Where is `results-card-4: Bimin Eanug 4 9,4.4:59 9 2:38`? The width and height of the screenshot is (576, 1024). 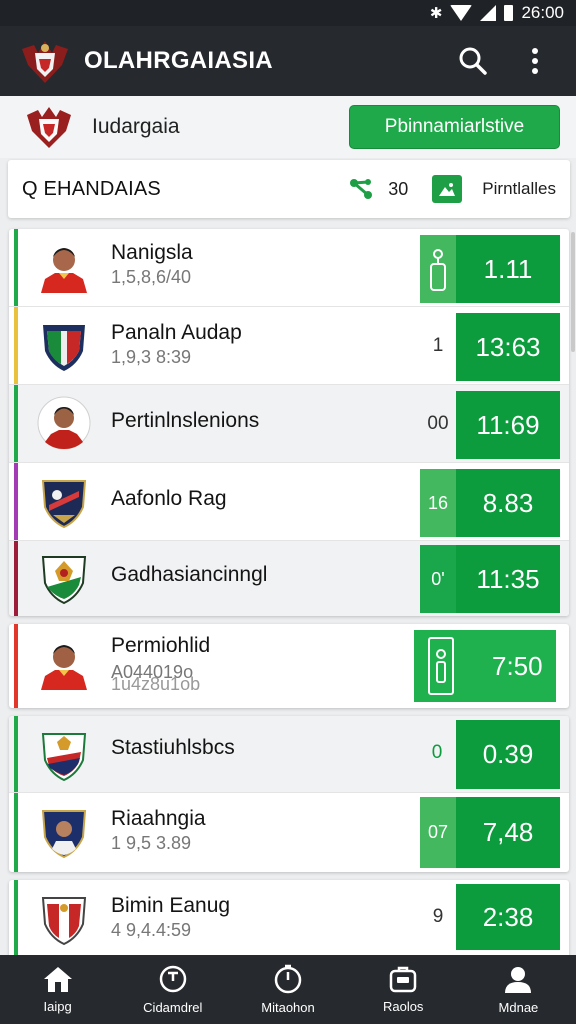 results-card-4: Bimin Eanug 4 9,4.4:59 9 2:38 is located at coordinates (289, 920).